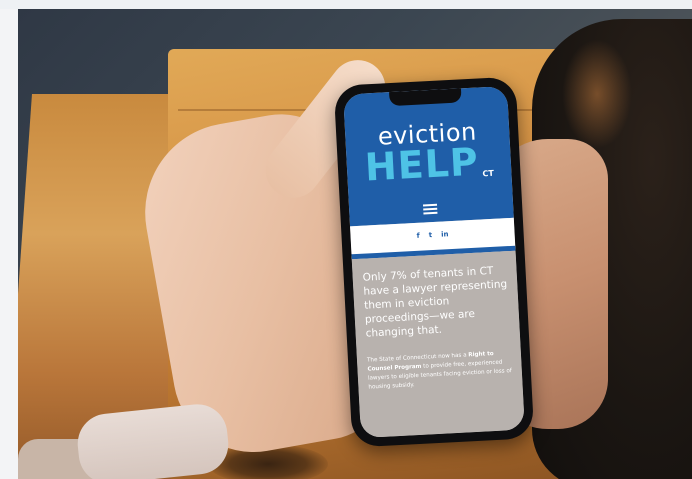 This screenshot has width=692, height=479. I want to click on left-border-strip, so click(9, 244).